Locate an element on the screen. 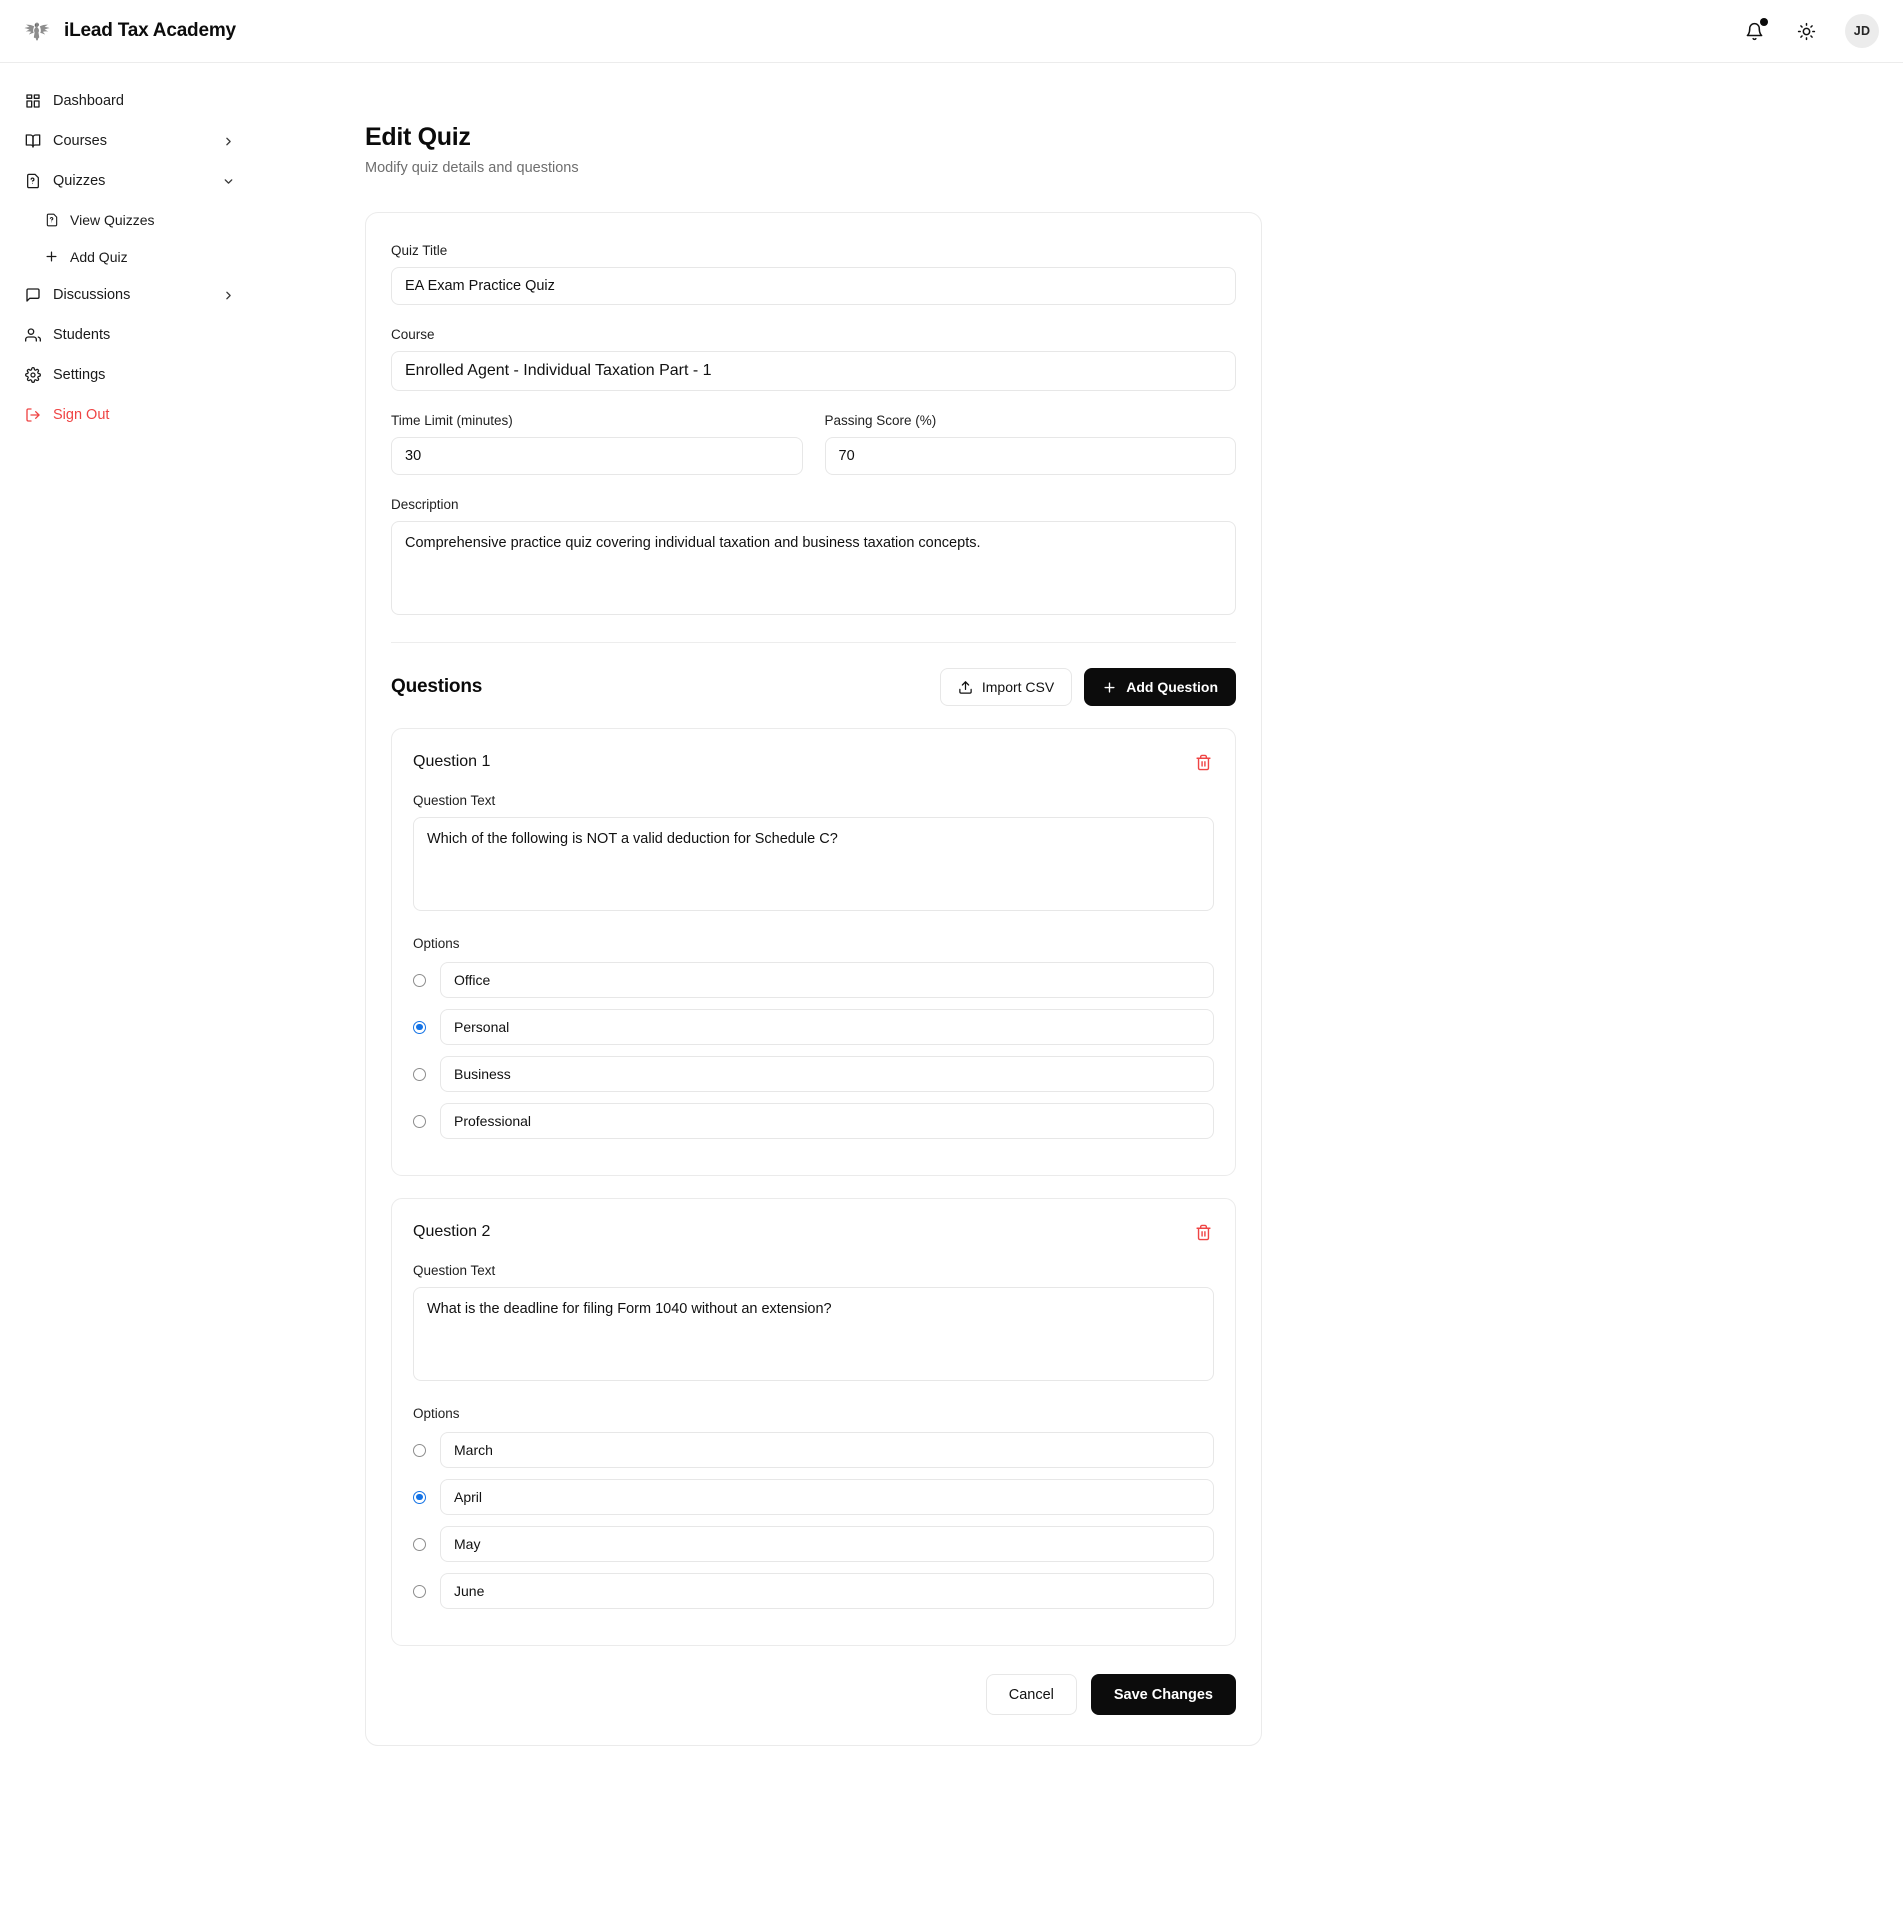 The width and height of the screenshot is (1903, 1908). brand: iLead Tax Academy is located at coordinates (129, 31).